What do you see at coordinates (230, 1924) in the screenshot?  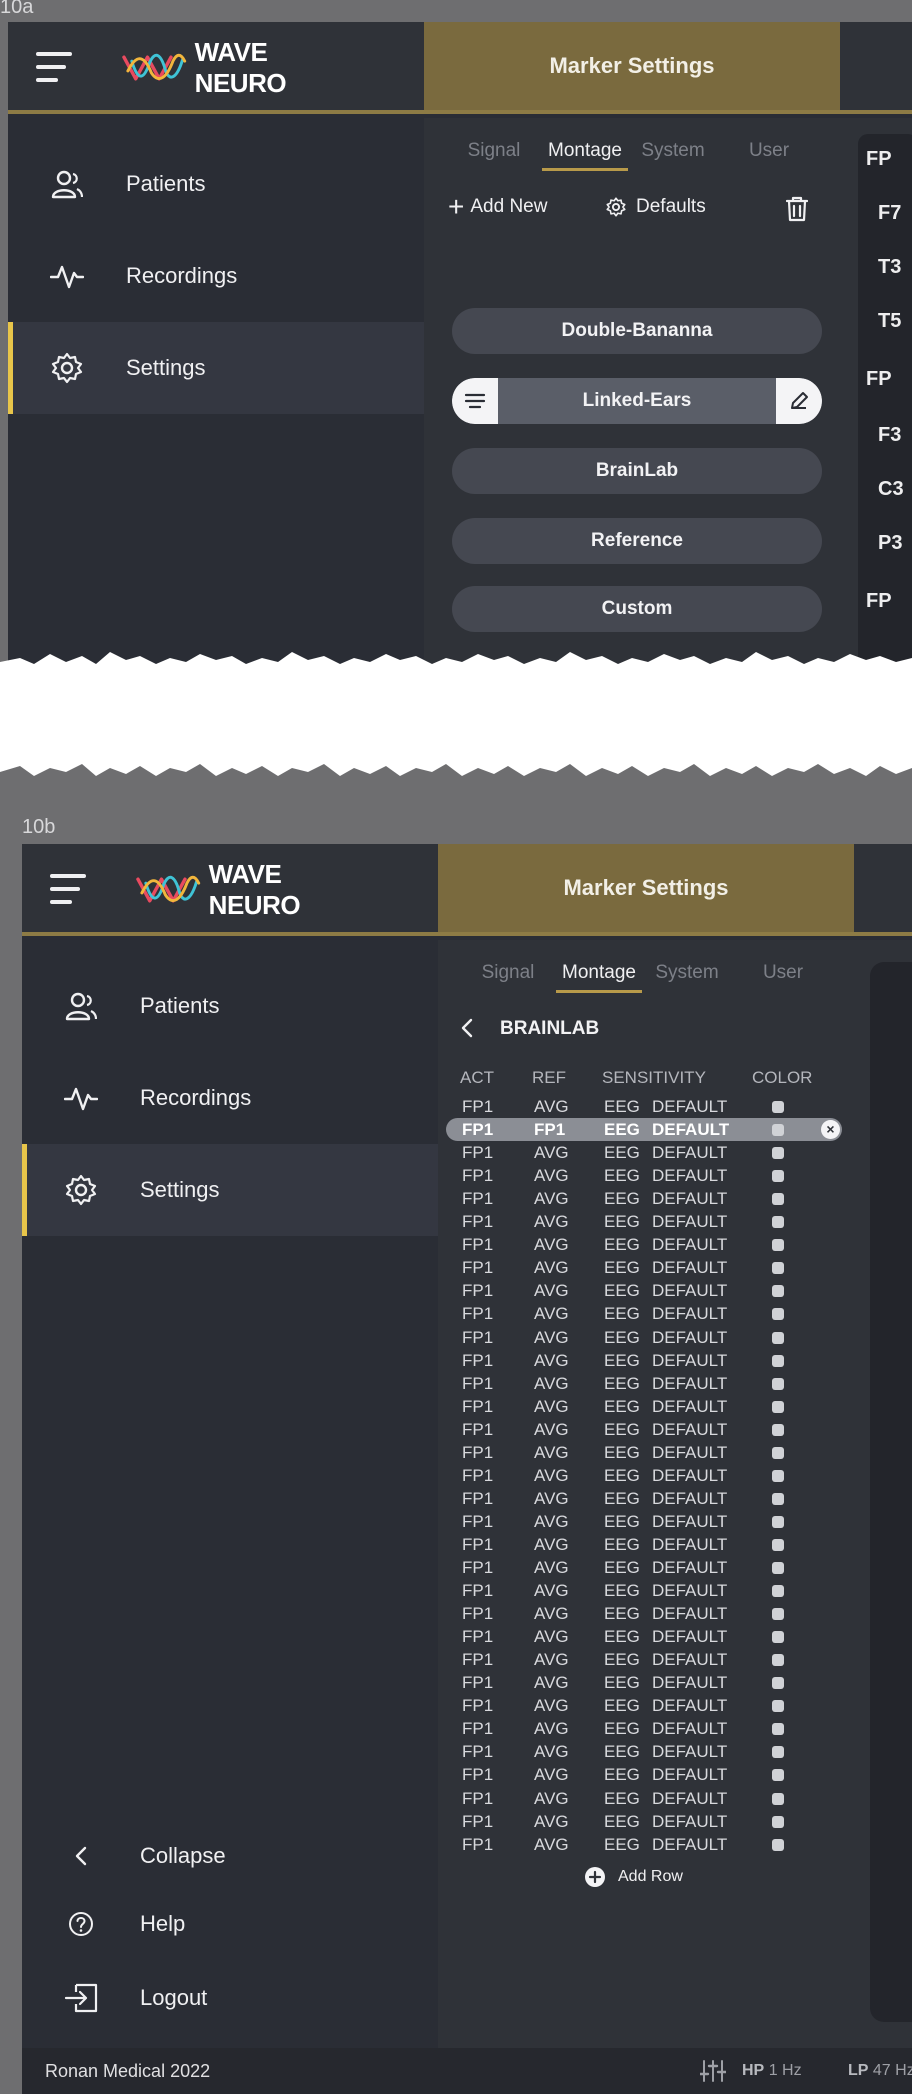 I see `help-button: Help` at bounding box center [230, 1924].